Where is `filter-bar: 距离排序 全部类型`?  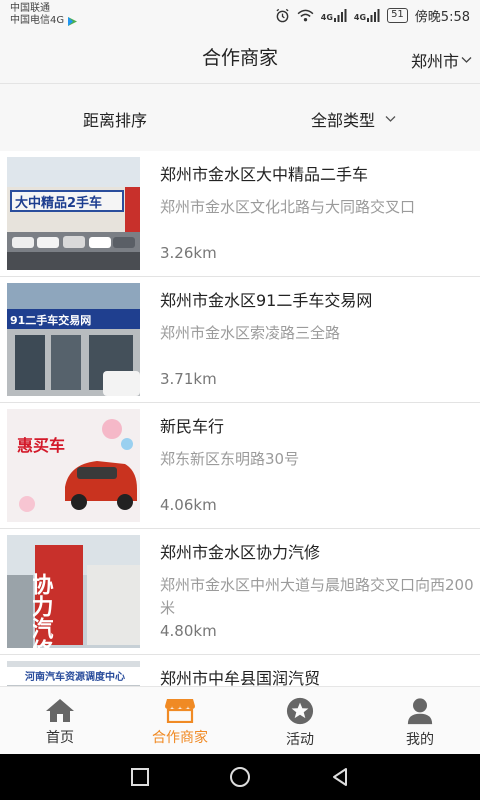
filter-bar: 距离排序 全部类型 is located at coordinates (240, 118).